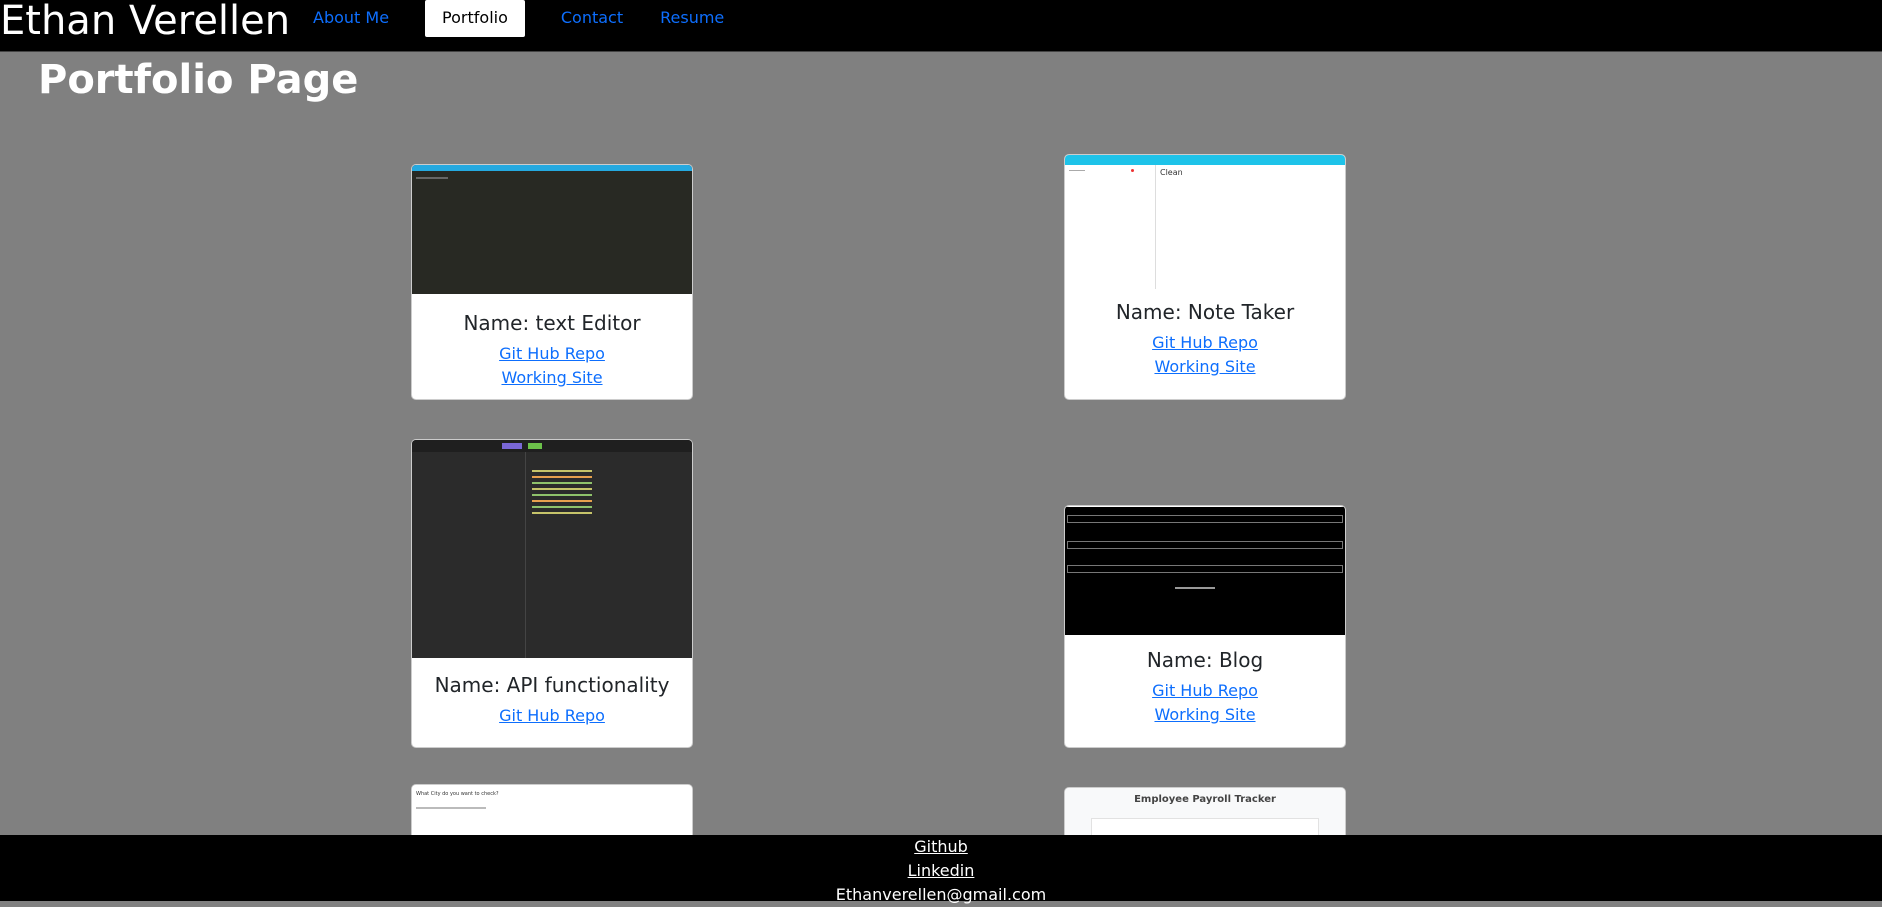 Image resolution: width=1882 pixels, height=907 pixels. What do you see at coordinates (941, 847) in the screenshot?
I see `footer-github-link: Github` at bounding box center [941, 847].